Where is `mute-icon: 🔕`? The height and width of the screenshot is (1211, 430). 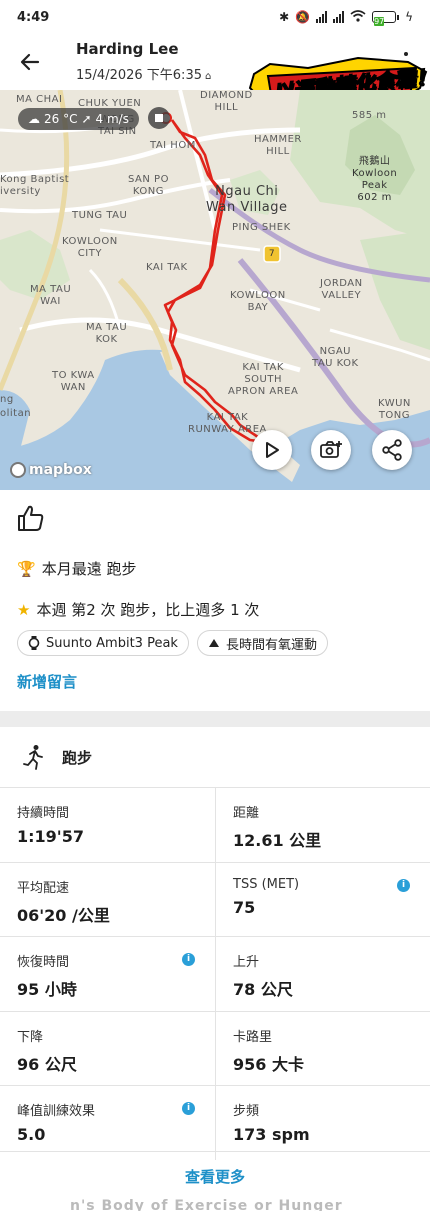
mute-icon: 🔕 is located at coordinates (303, 17).